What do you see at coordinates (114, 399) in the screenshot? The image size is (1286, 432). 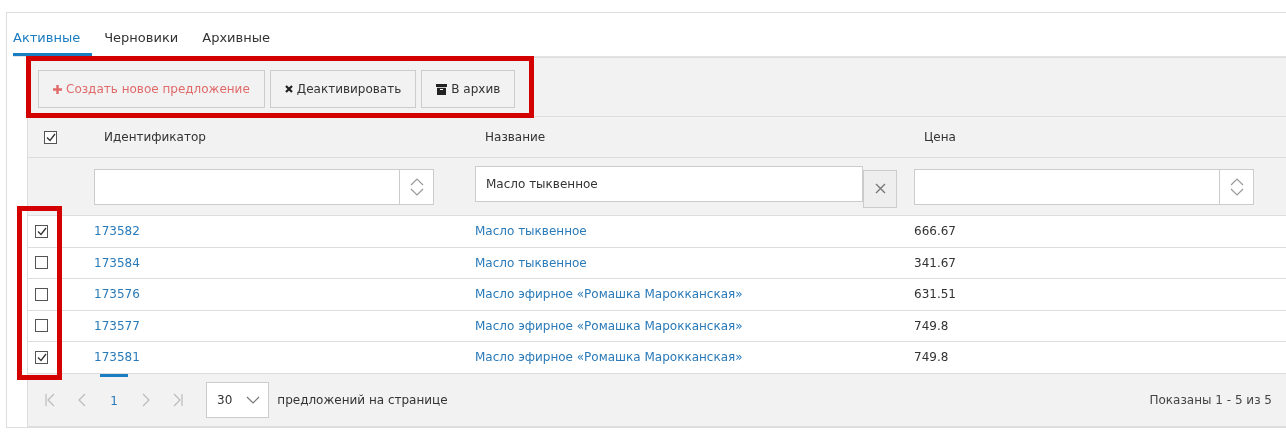 I see `page-button: 1` at bounding box center [114, 399].